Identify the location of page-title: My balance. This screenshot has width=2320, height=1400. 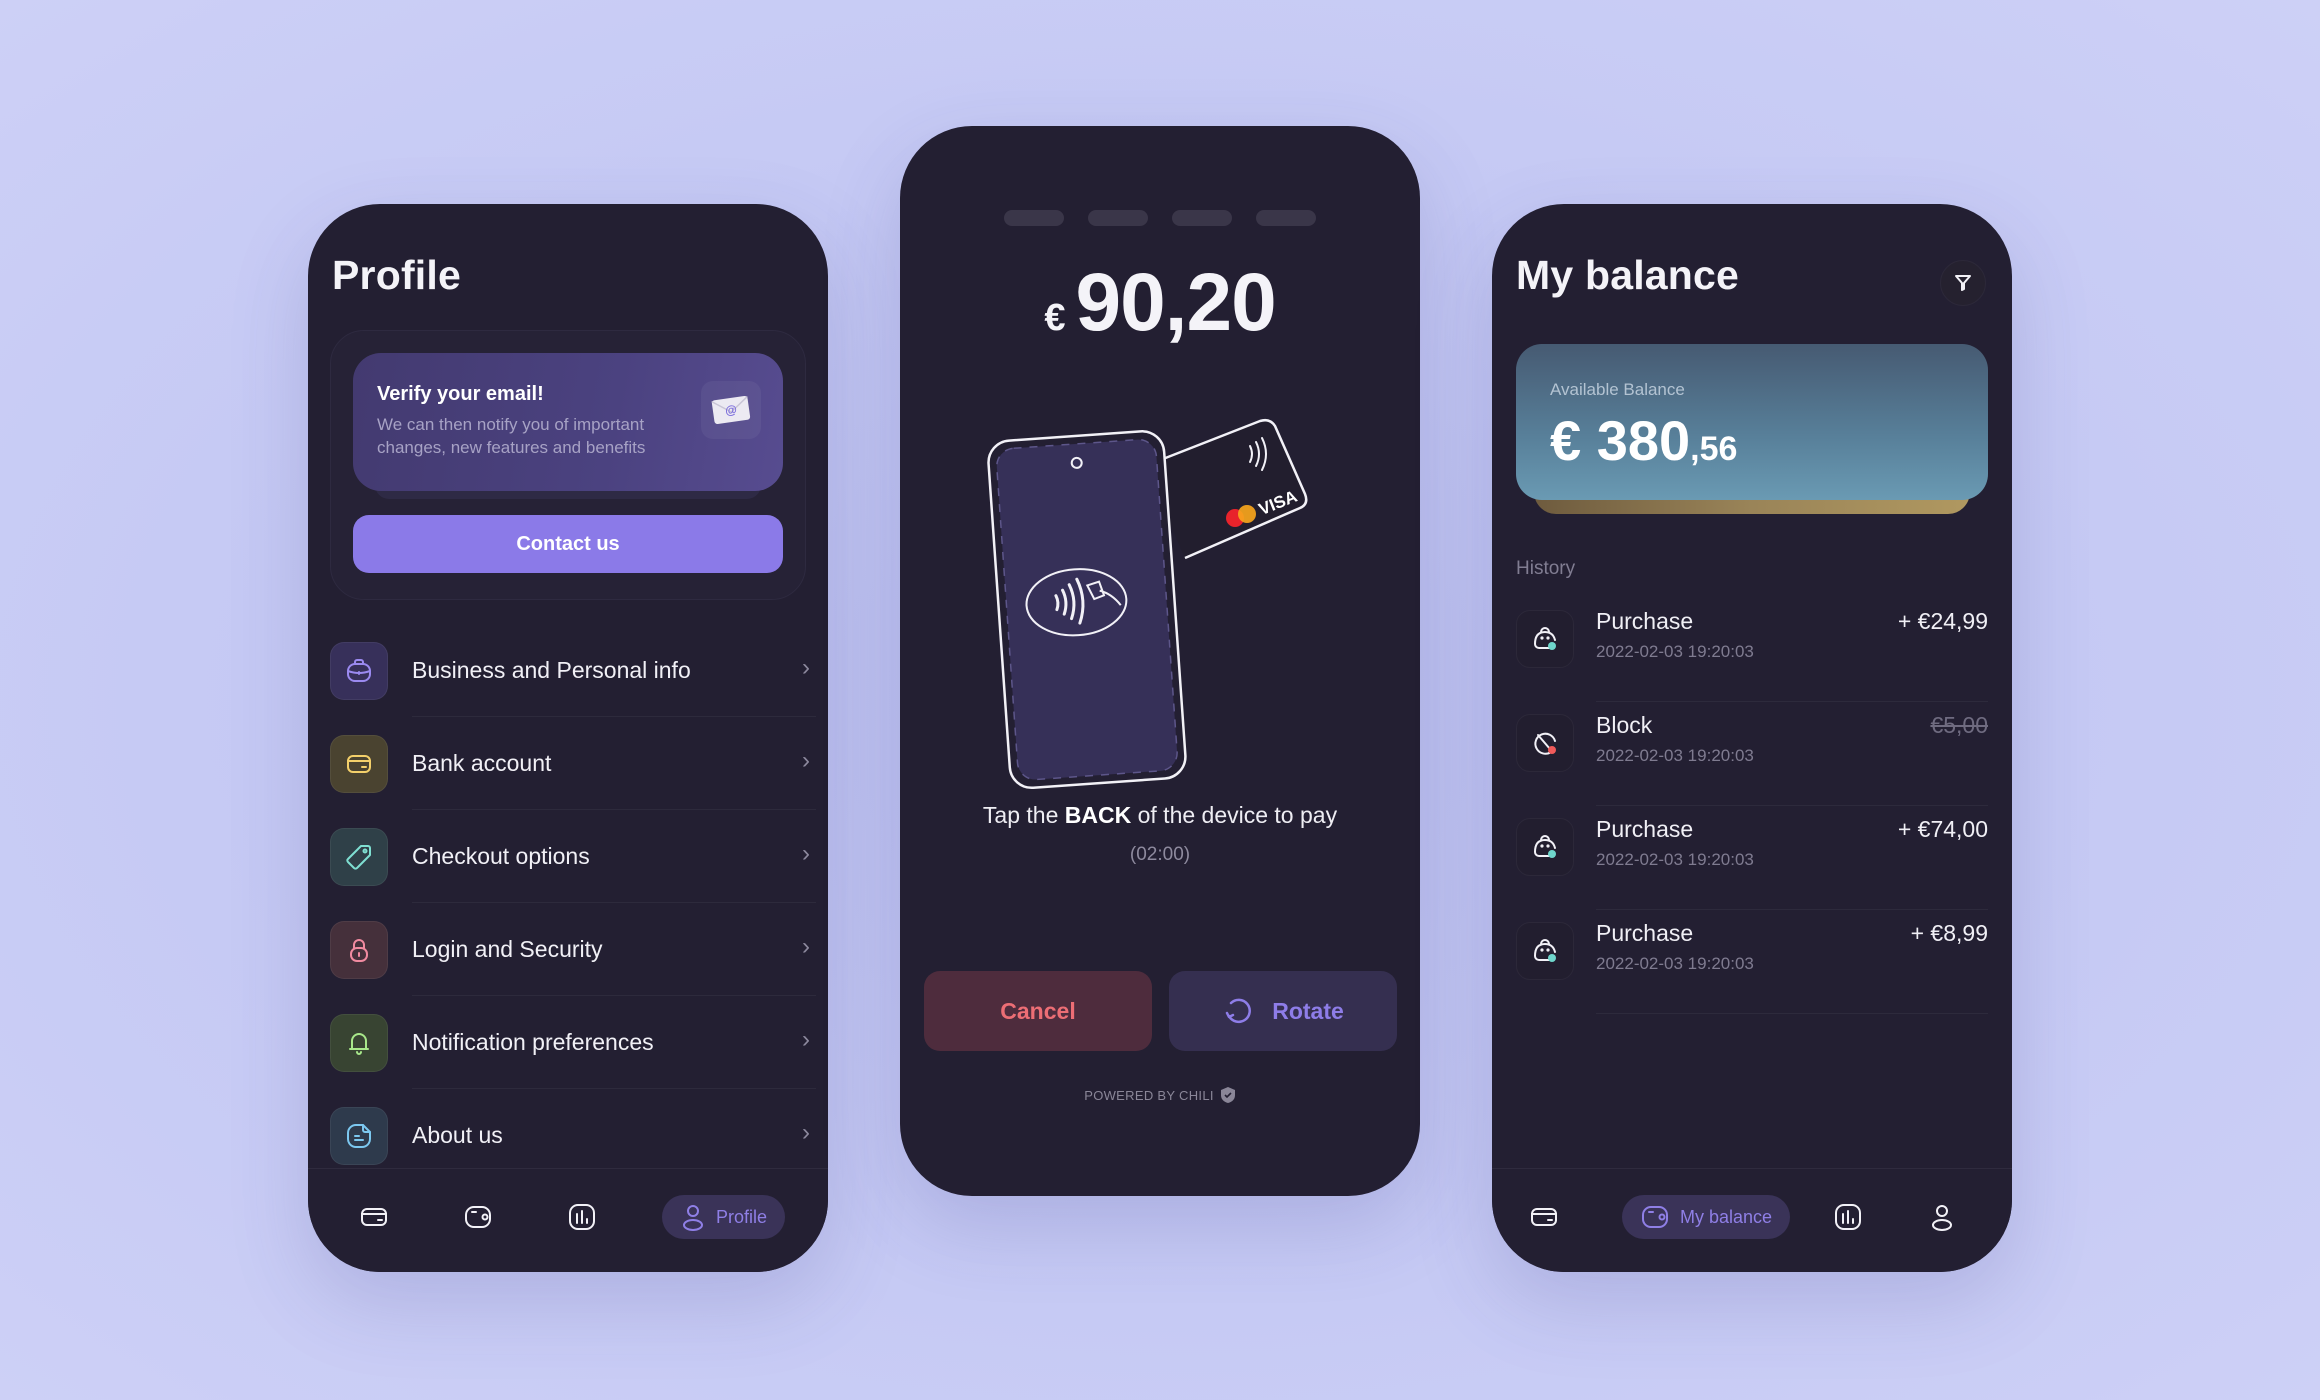
(1628, 275).